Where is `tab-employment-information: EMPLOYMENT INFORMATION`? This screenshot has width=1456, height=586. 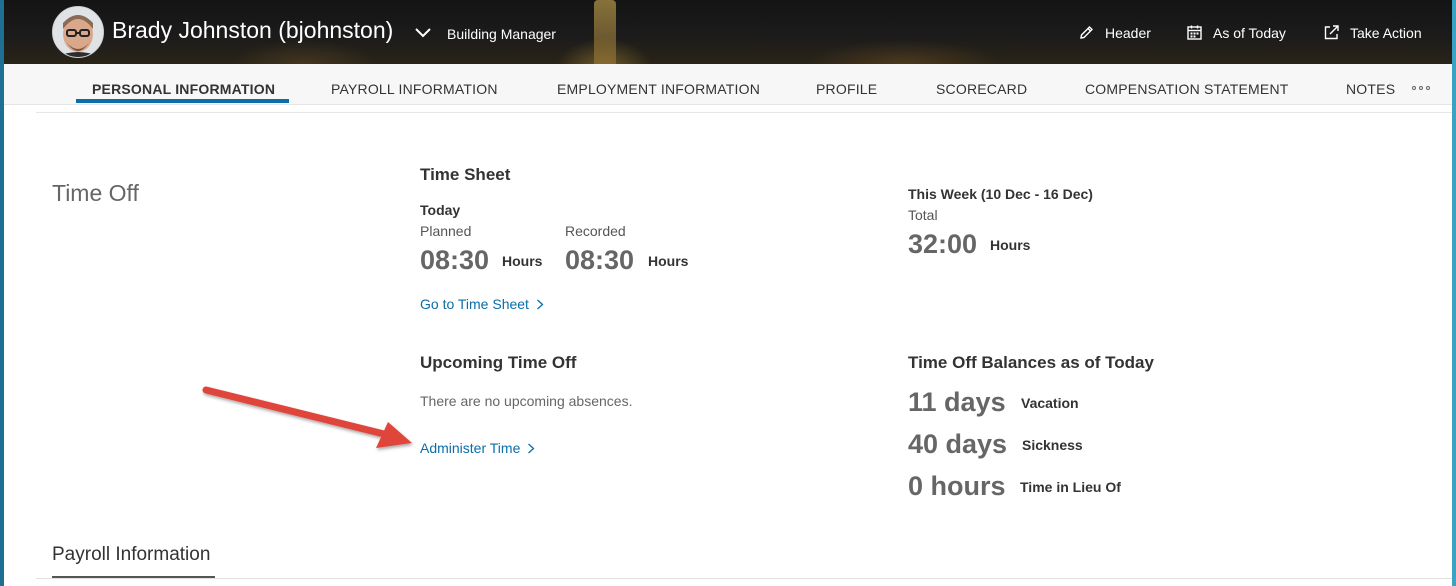
tab-employment-information: EMPLOYMENT INFORMATION is located at coordinates (658, 89).